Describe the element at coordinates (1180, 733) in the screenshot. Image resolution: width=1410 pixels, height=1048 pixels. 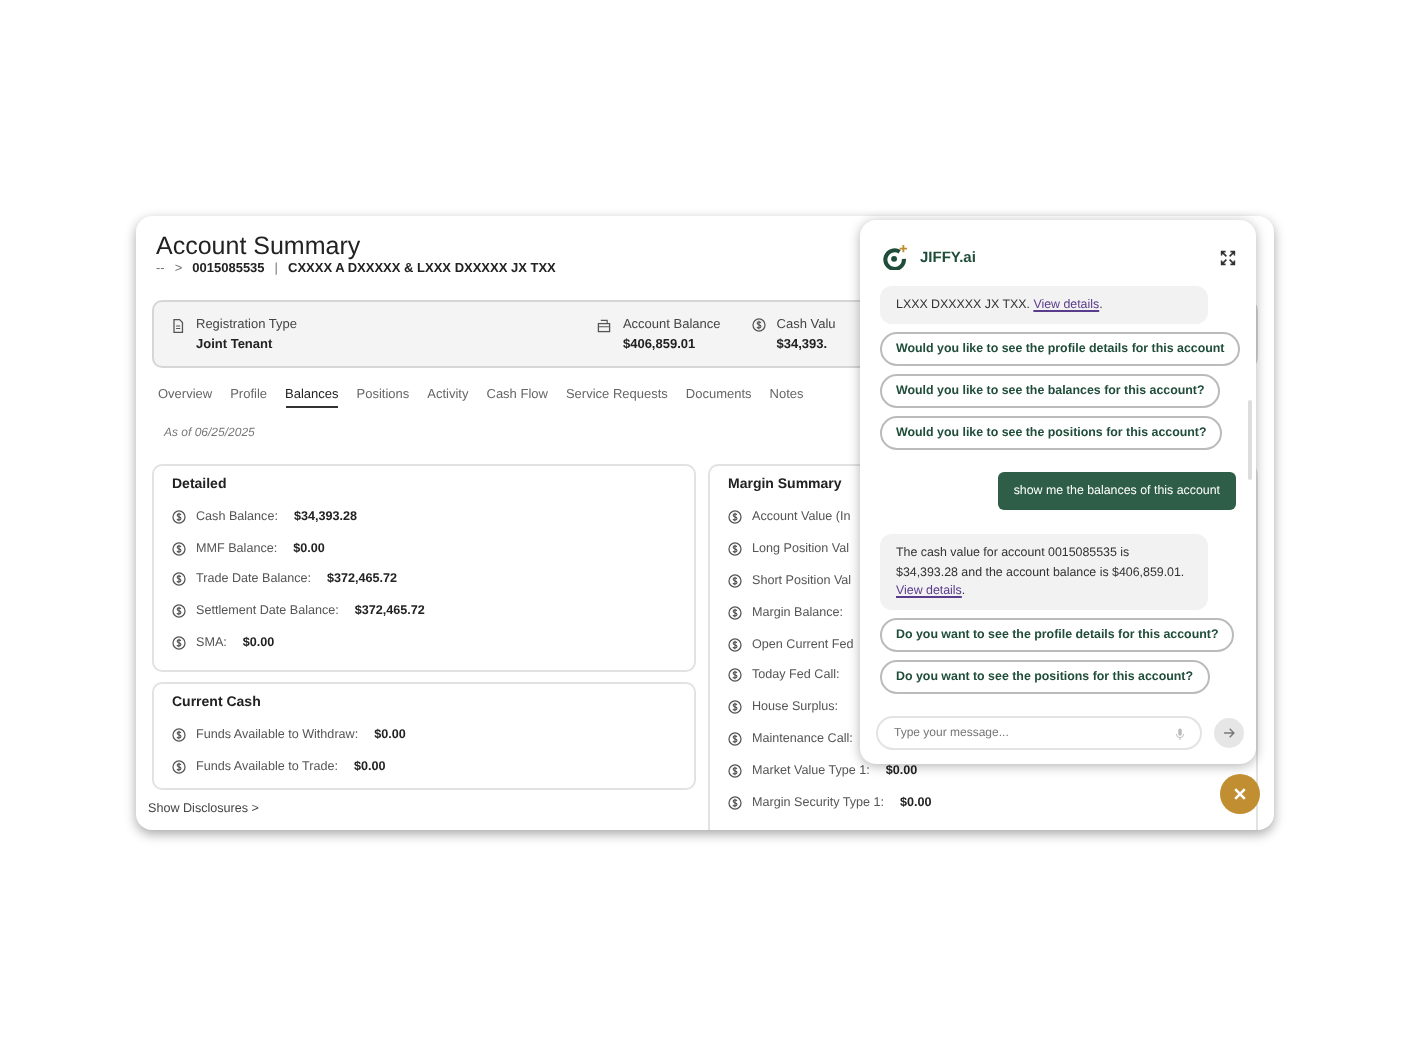
I see `microphone-icon` at that location.